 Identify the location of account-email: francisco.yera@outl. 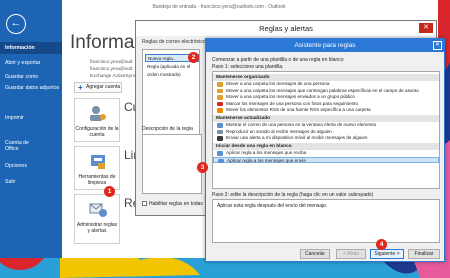
(111, 62).